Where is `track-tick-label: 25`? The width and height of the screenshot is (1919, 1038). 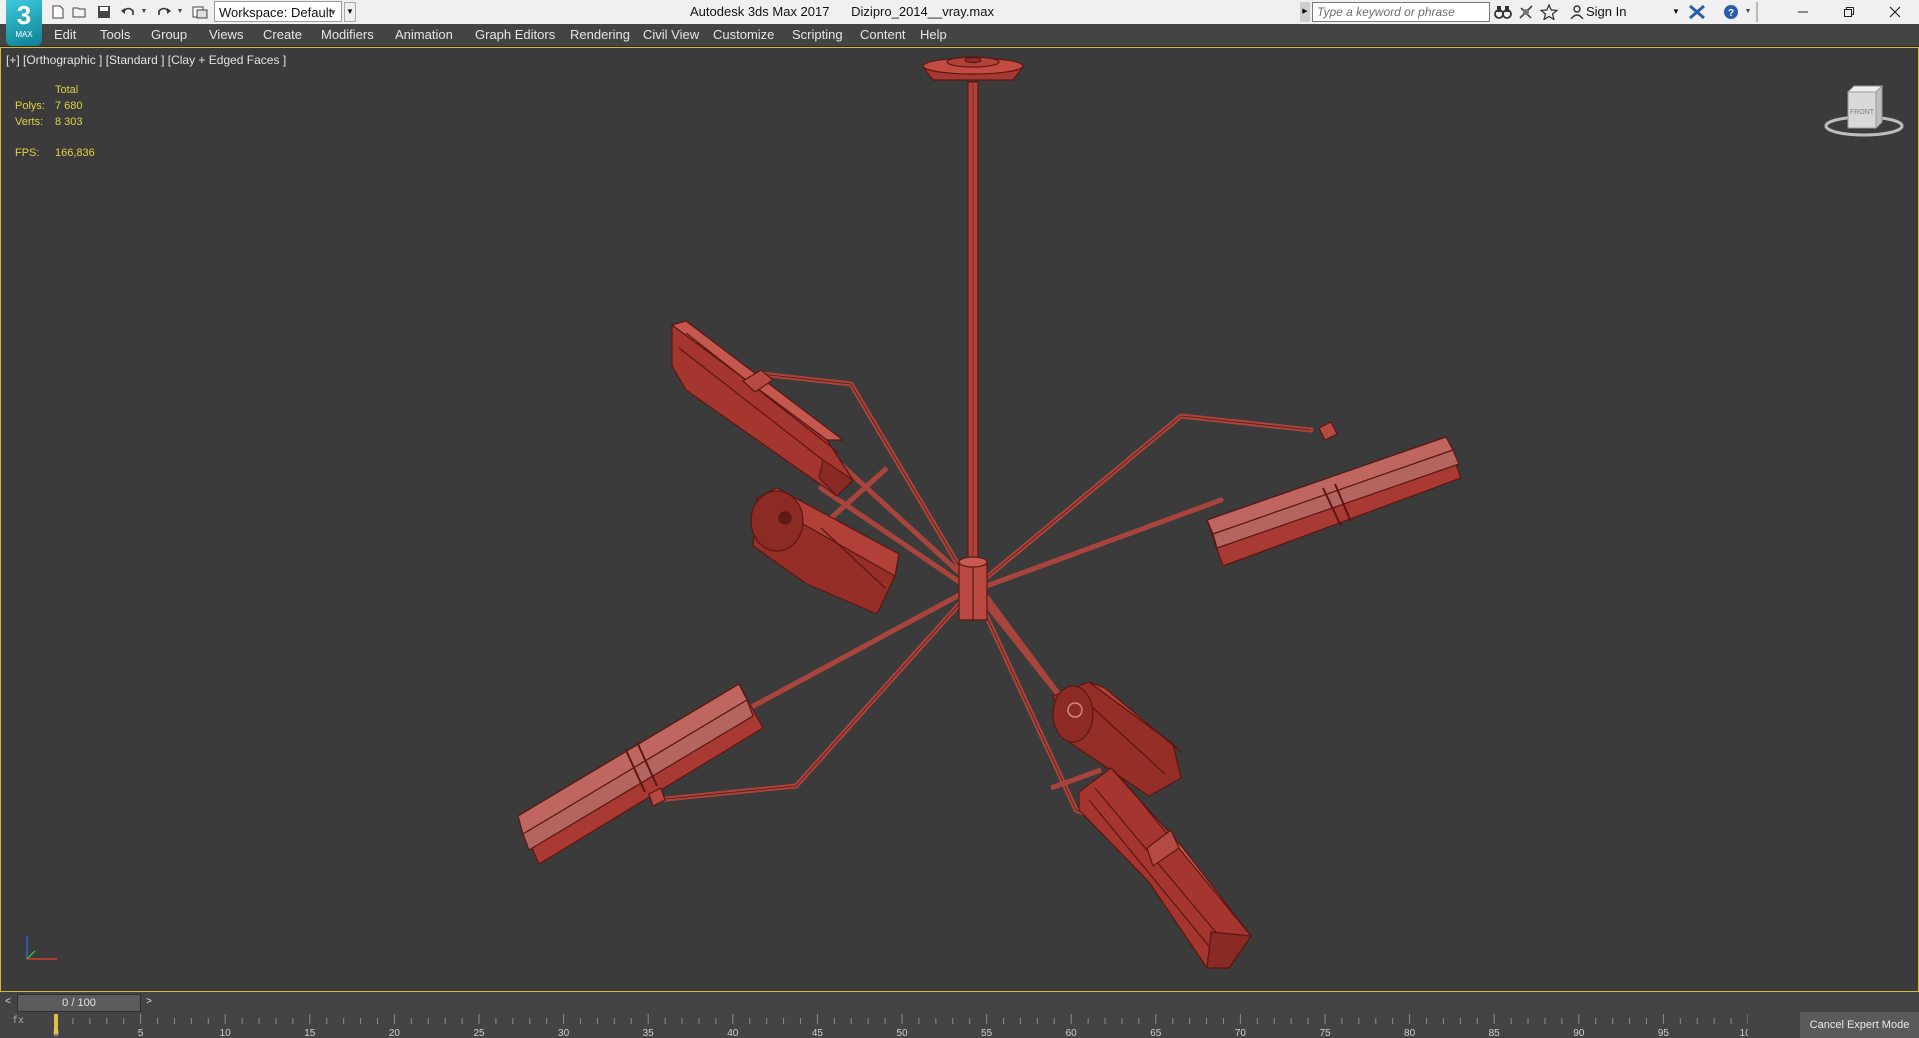 track-tick-label: 25 is located at coordinates (479, 1033).